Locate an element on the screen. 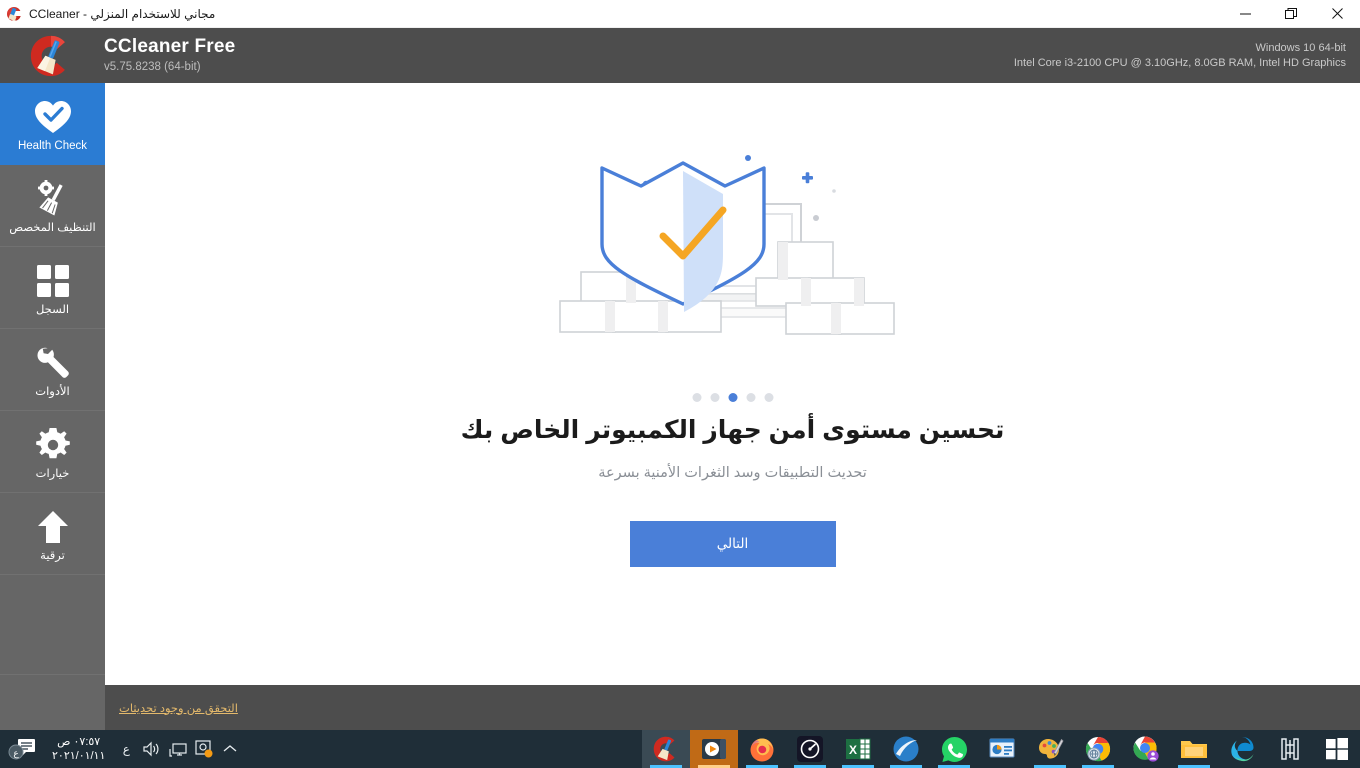 The height and width of the screenshot is (768, 1360). window-controls is located at coordinates (1291, 14).